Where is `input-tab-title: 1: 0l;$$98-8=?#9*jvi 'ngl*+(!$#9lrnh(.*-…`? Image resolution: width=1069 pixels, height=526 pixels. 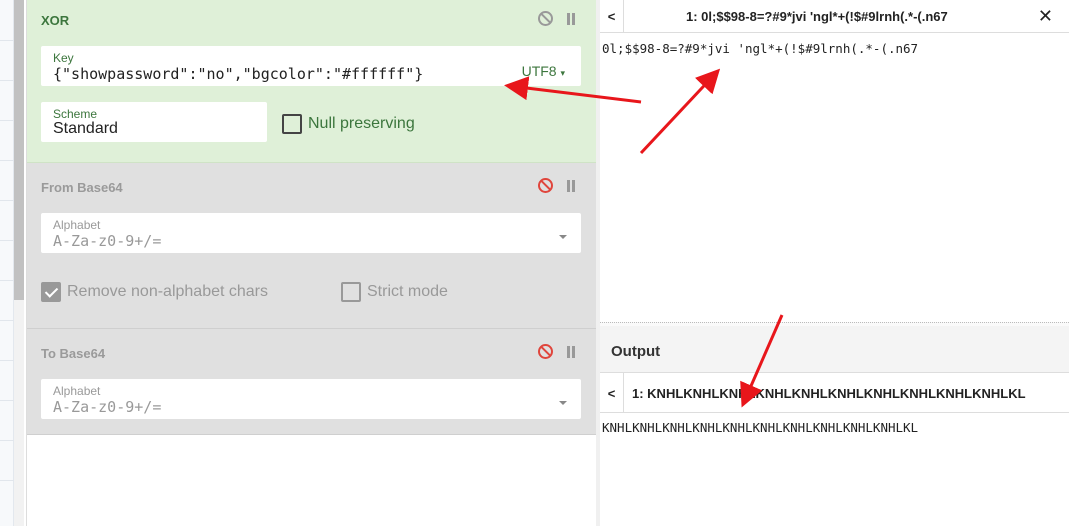
input-tab-title: 1: 0l;$$98-8=?#9*jvi 'ngl*+(!$#9lrnh(.*-… is located at coordinates (817, 16).